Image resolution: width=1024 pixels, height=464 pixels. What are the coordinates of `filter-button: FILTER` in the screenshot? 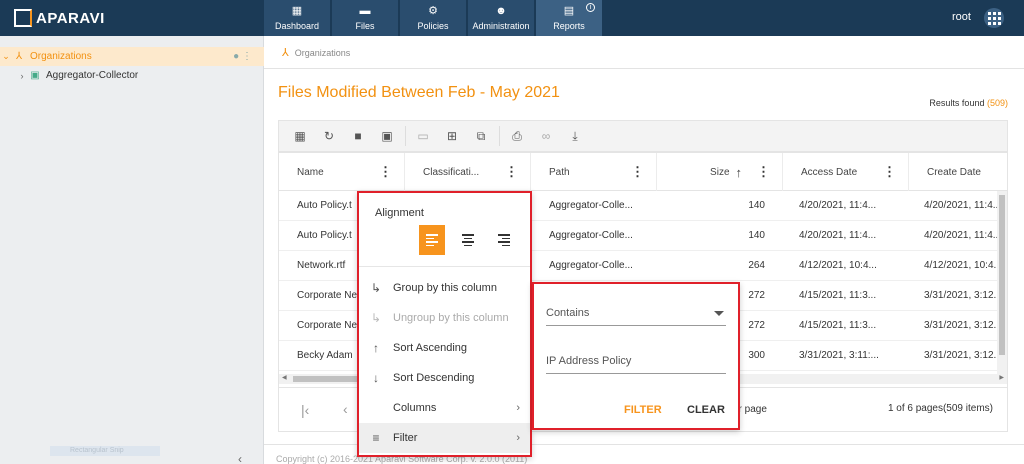 It's located at (643, 410).